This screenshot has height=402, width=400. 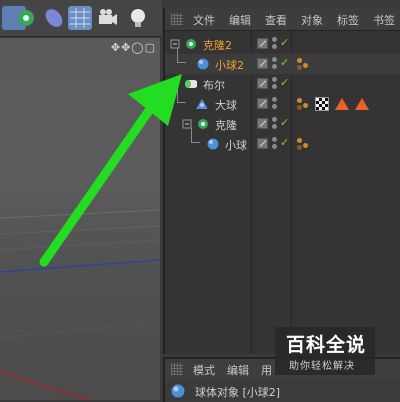 I want to click on light-bulb-icon, so click(x=138, y=18).